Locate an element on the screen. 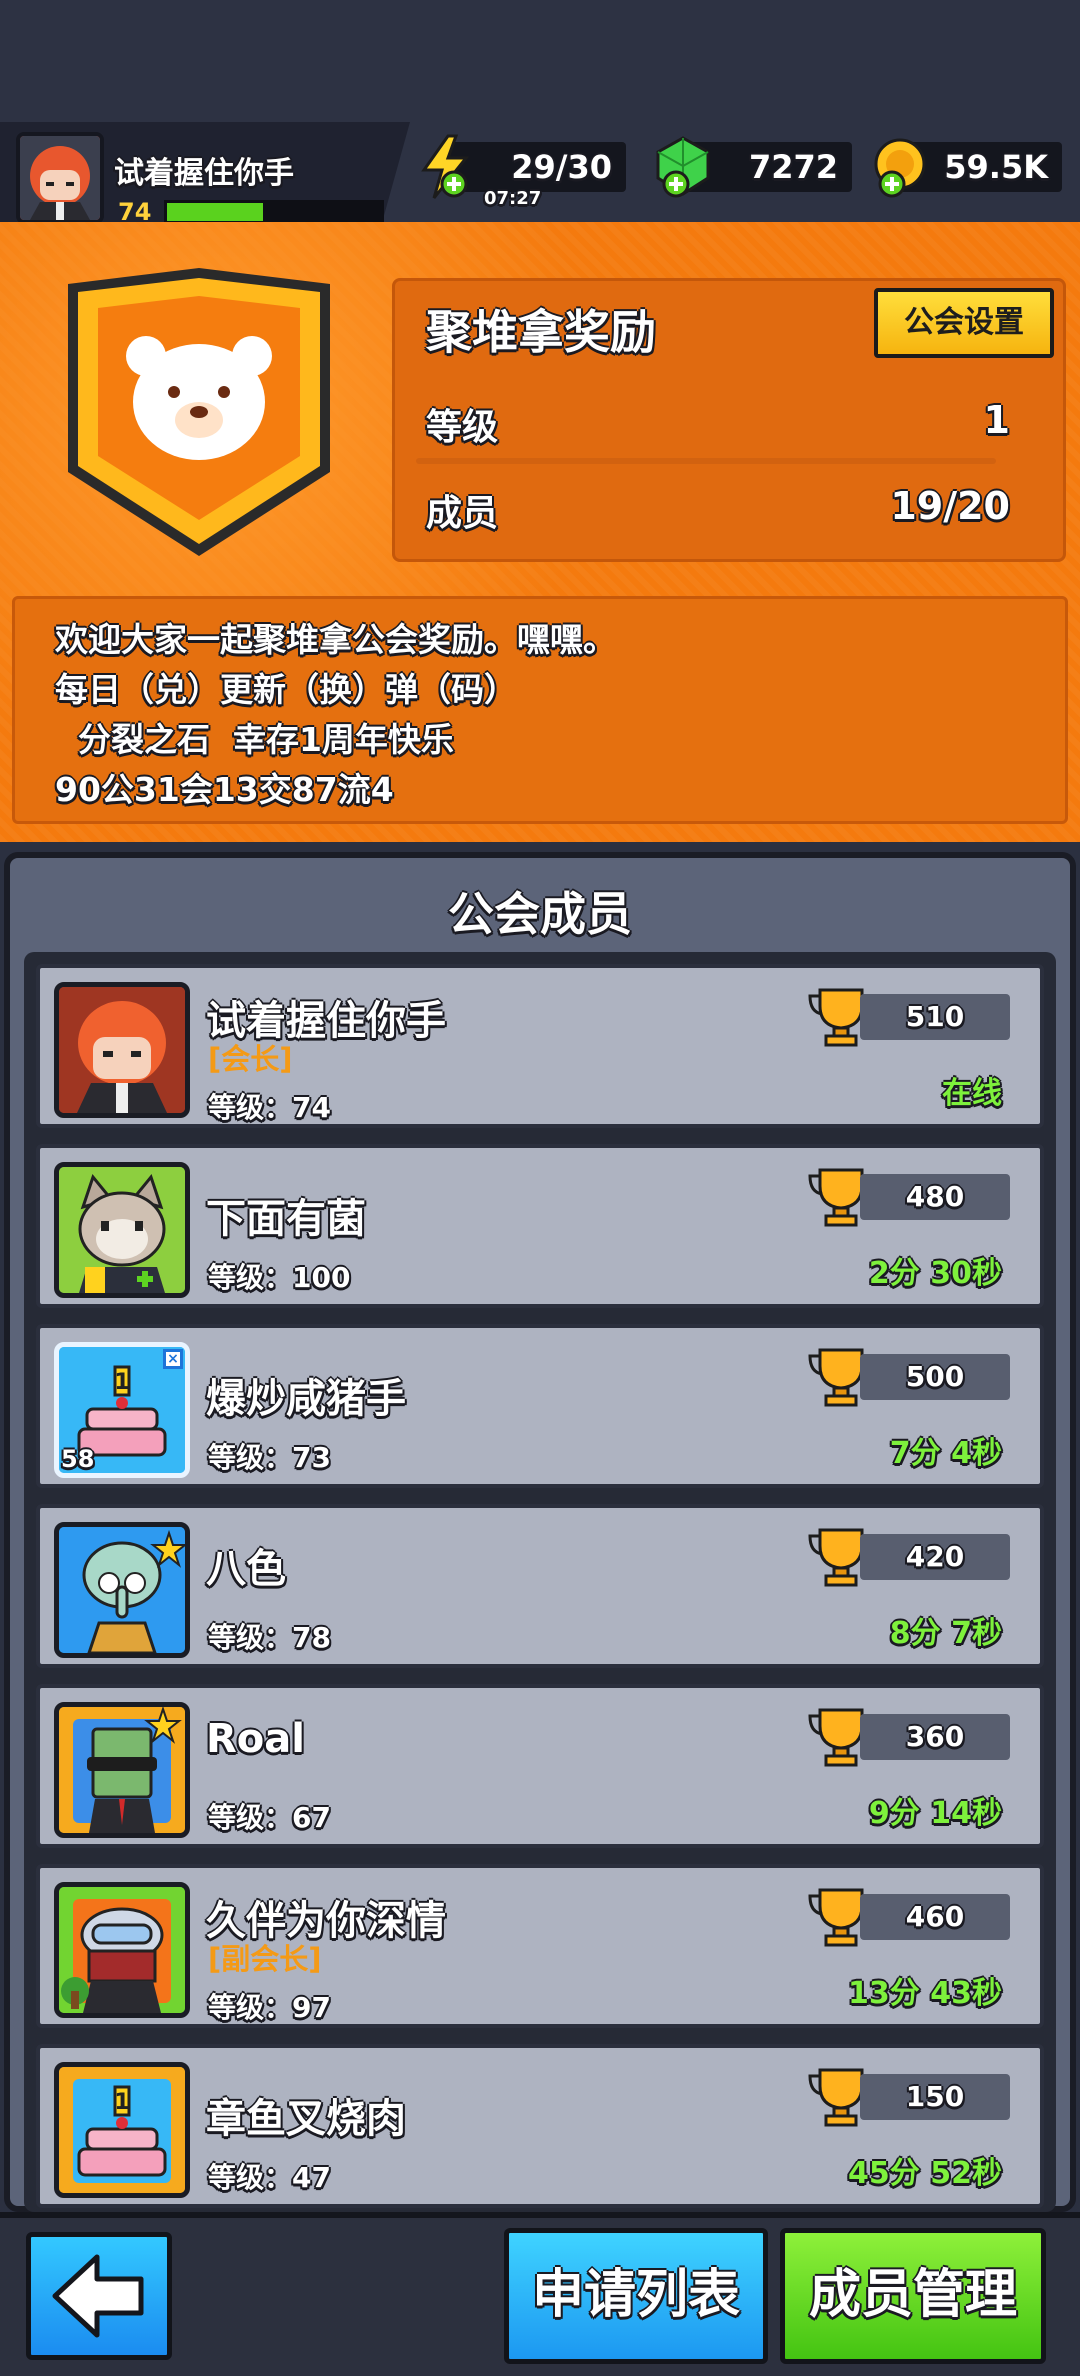 Image resolution: width=1080 pixels, height=2376 pixels. member-status: 8分 7秒 is located at coordinates (945, 1633).